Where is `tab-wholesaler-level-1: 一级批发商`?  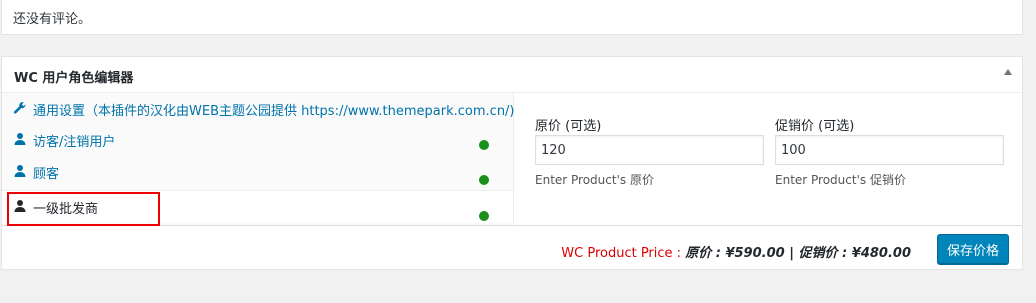 tab-wholesaler-level-1: 一级批发商 is located at coordinates (257, 206).